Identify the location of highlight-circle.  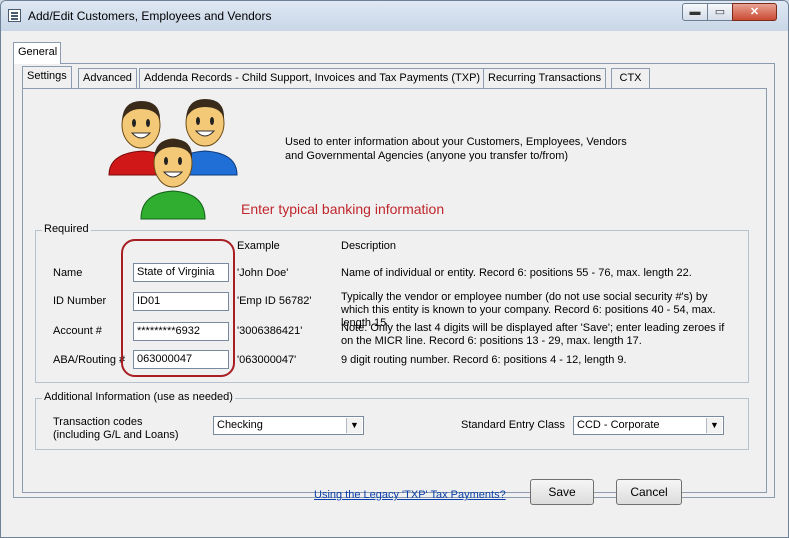
(178, 308).